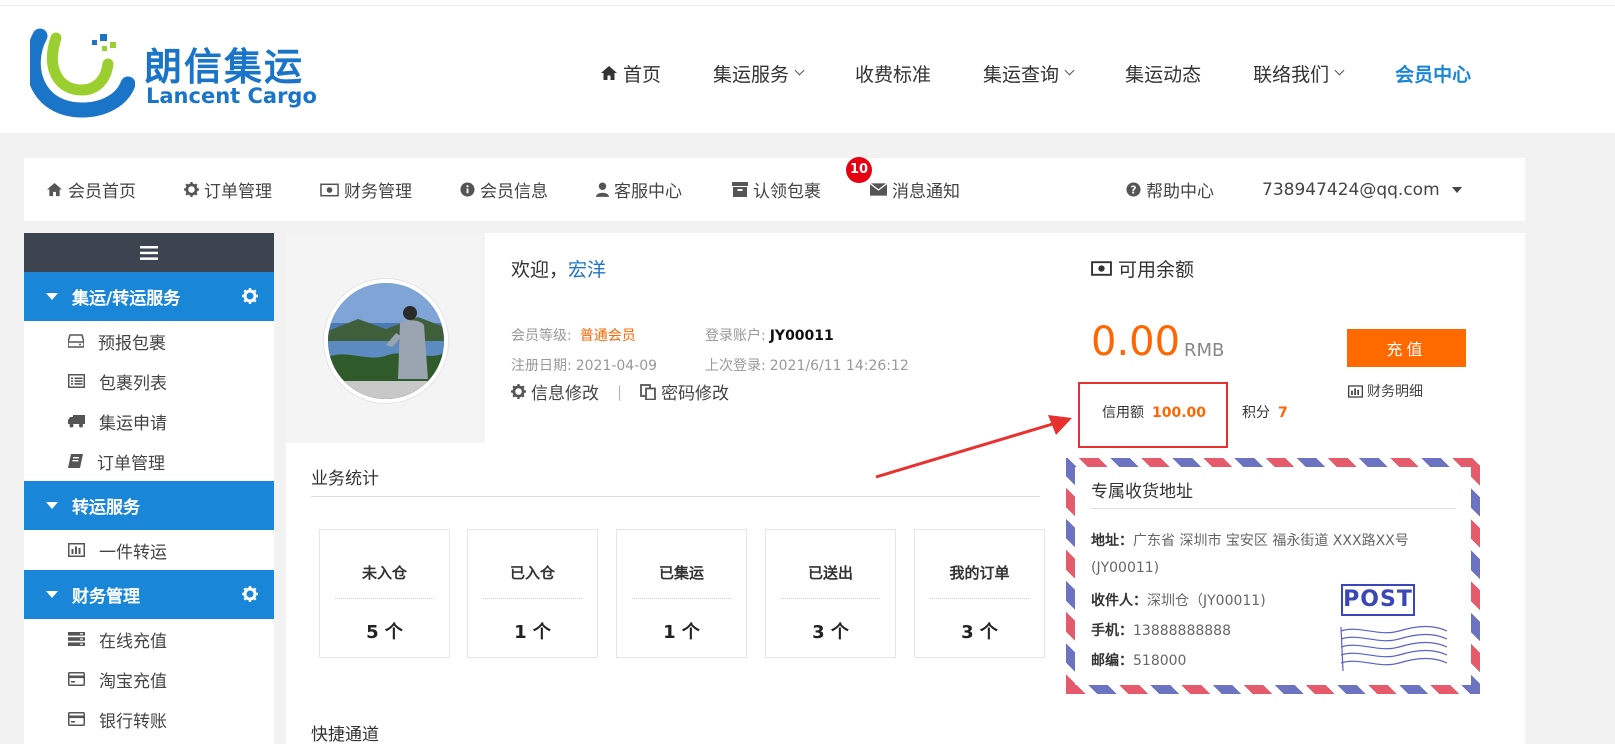 Image resolution: width=1615 pixels, height=744 pixels. Describe the element at coordinates (532, 593) in the screenshot. I see `stat-card-in-warehouse: 已入仓 1 个` at that location.